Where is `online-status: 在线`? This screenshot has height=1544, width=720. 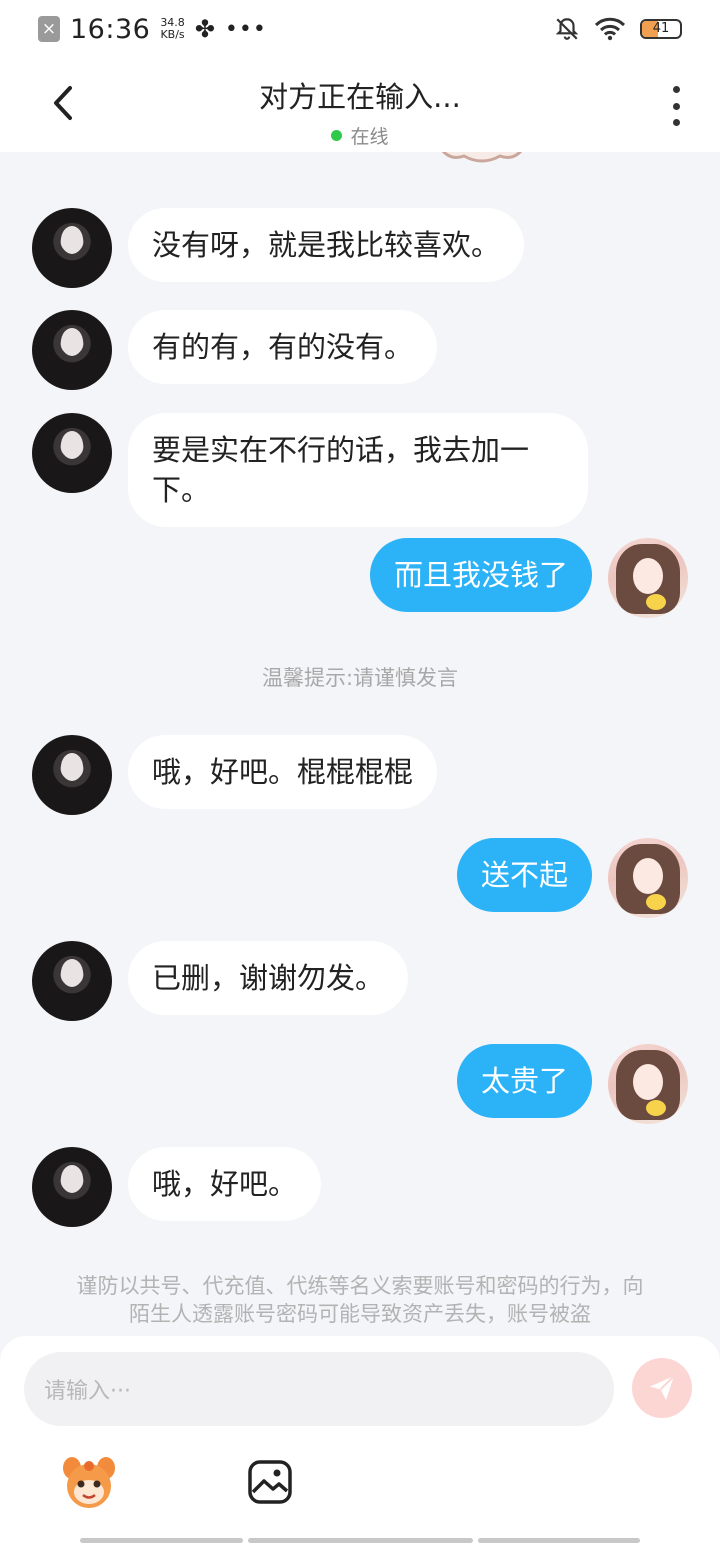
online-status: 在线 is located at coordinates (360, 135).